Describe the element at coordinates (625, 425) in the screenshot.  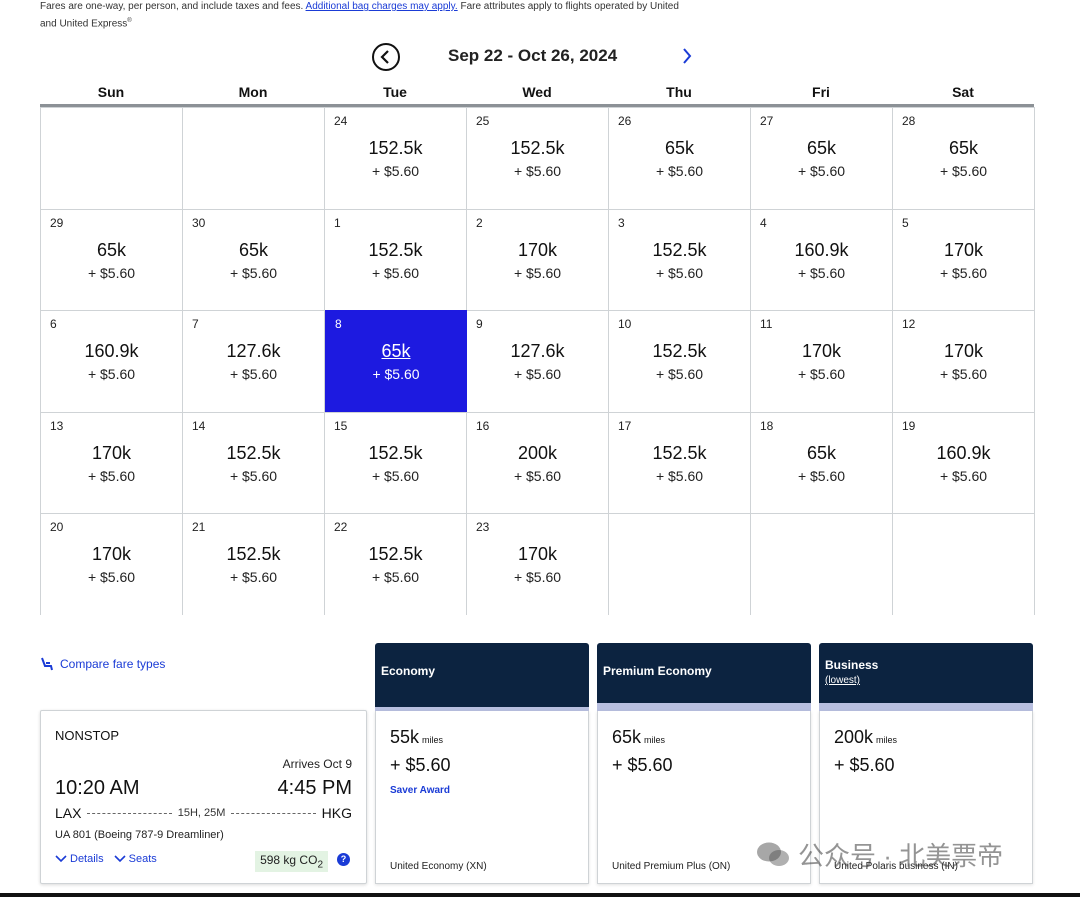
I see `day-number: 17` at that location.